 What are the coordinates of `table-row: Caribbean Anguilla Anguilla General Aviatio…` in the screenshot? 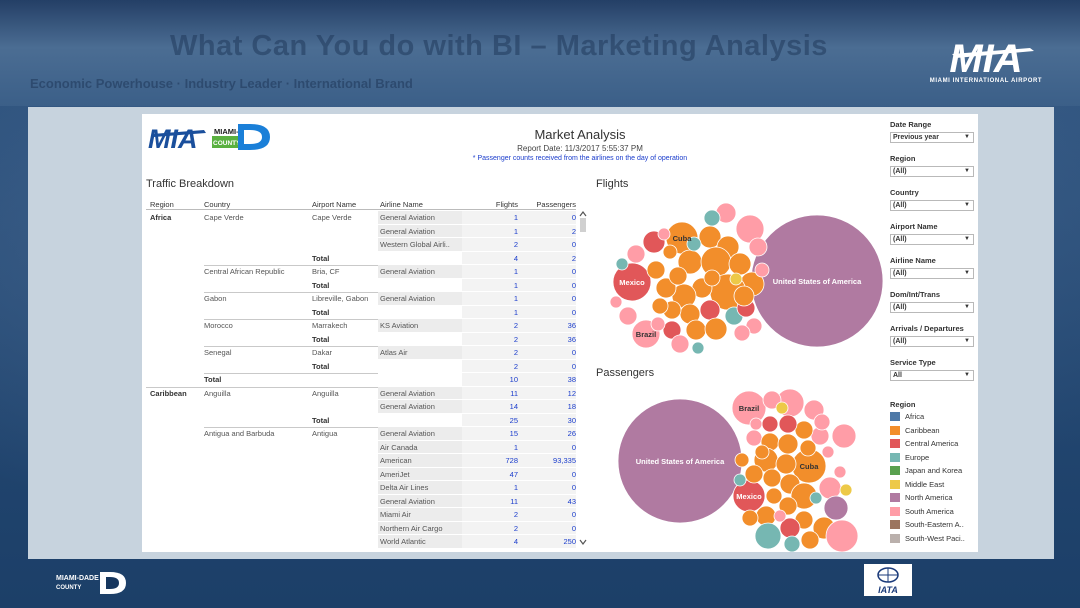 It's located at (361, 393).